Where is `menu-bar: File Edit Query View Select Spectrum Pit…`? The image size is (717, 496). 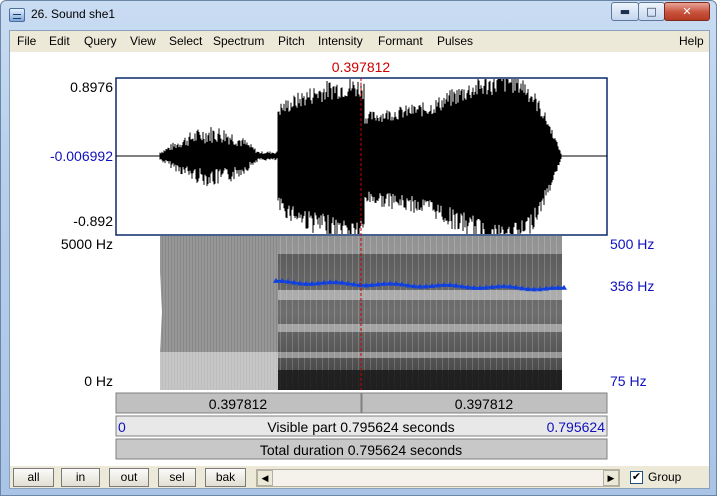 menu-bar: File Edit Query View Select Spectrum Pit… is located at coordinates (359, 41).